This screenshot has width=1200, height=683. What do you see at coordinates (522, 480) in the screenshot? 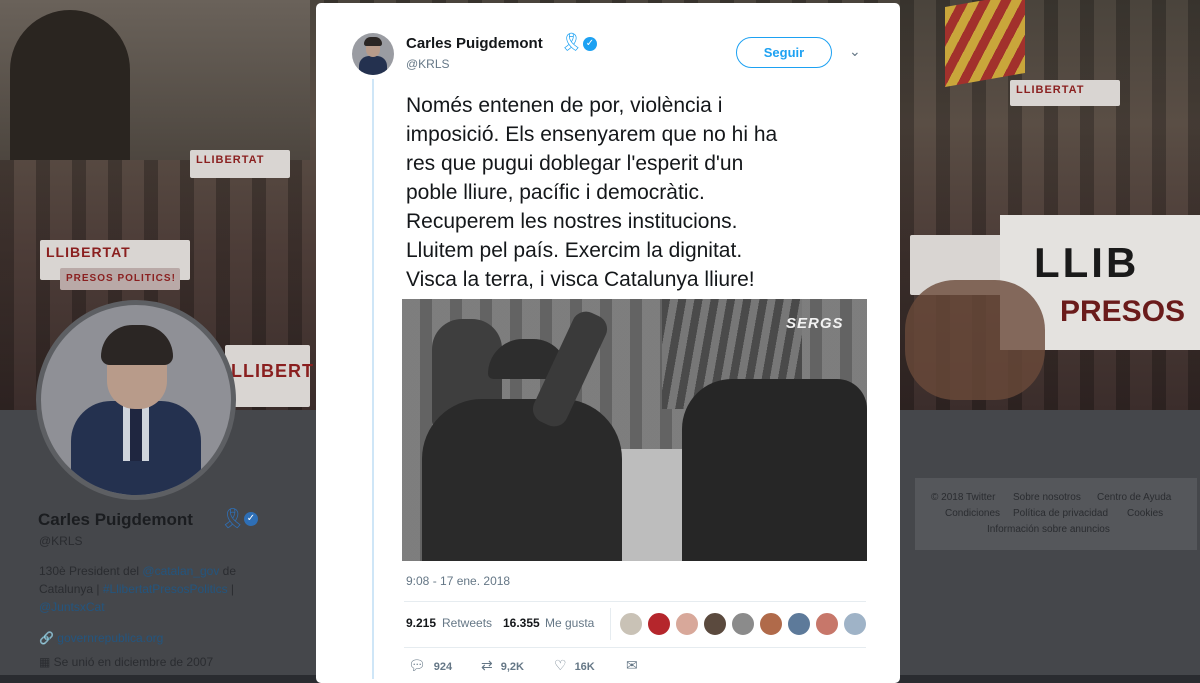
I see `saluting-figure` at bounding box center [522, 480].